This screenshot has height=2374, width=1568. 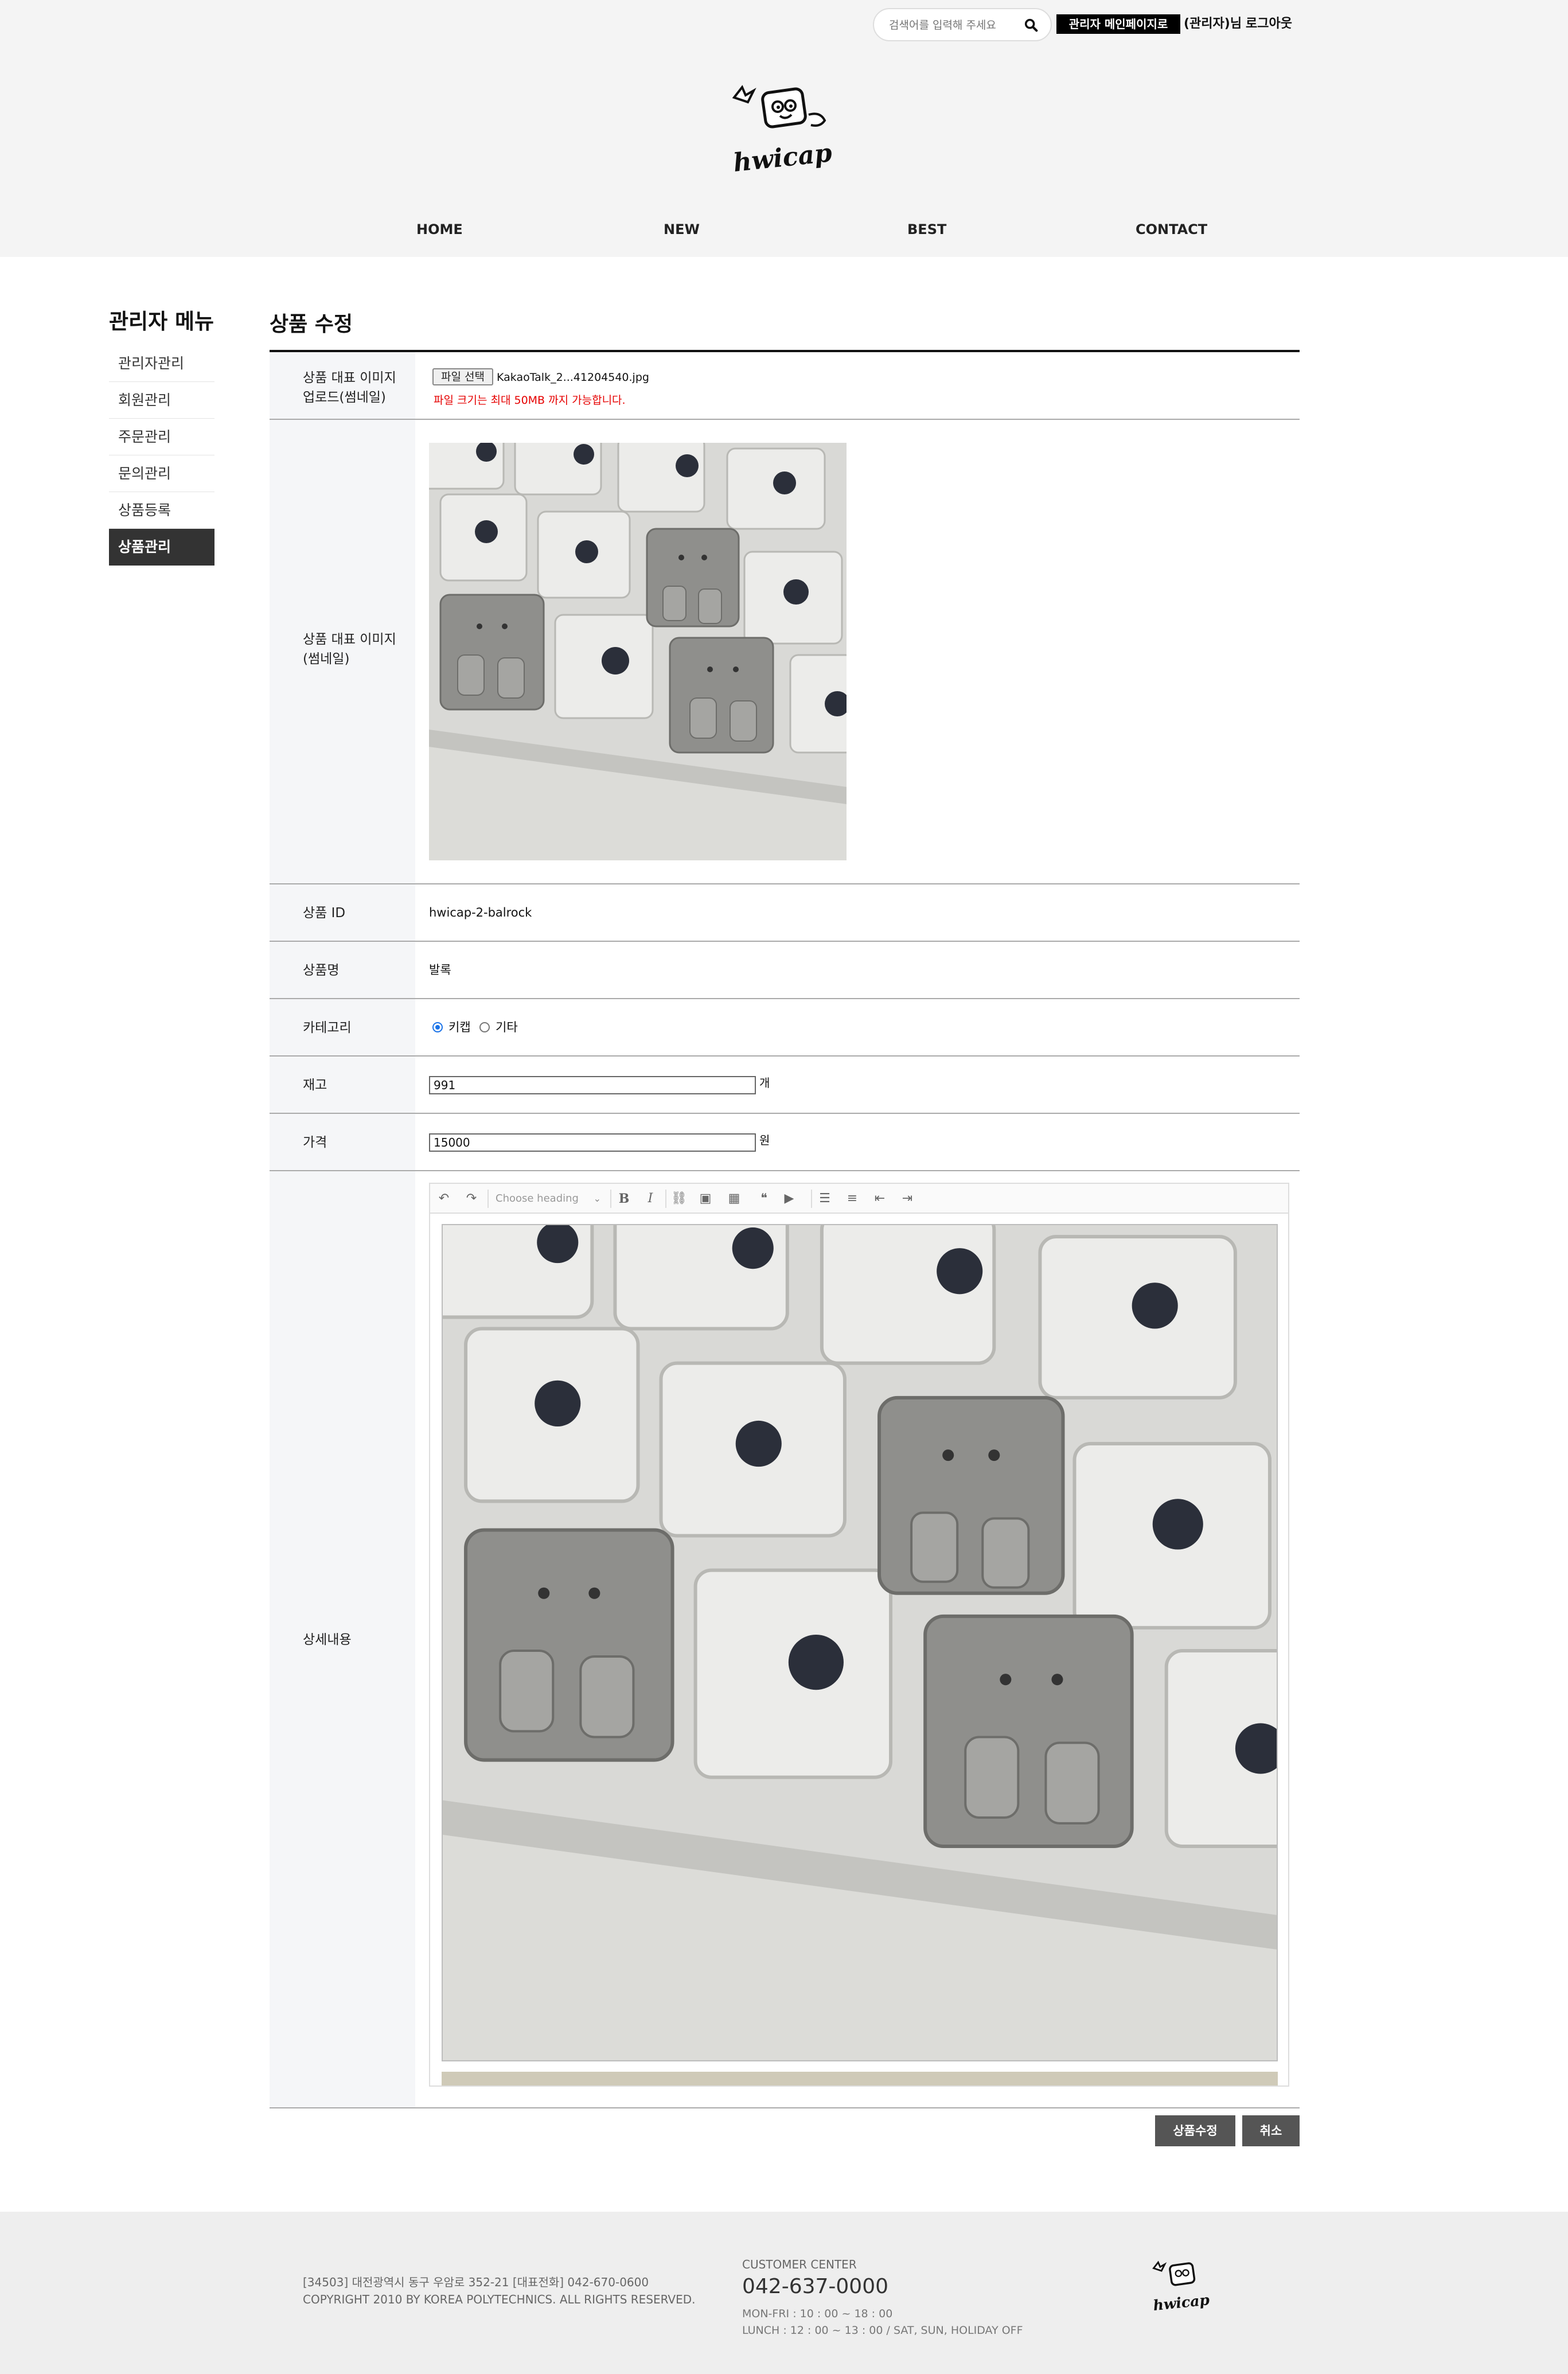 I want to click on thumbnail-row: 상품 대표 이미지 (썸네일), so click(x=785, y=652).